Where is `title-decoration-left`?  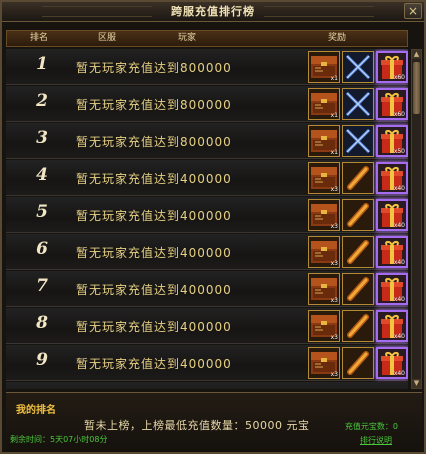
title-decoration-left is located at coordinates (97, 11).